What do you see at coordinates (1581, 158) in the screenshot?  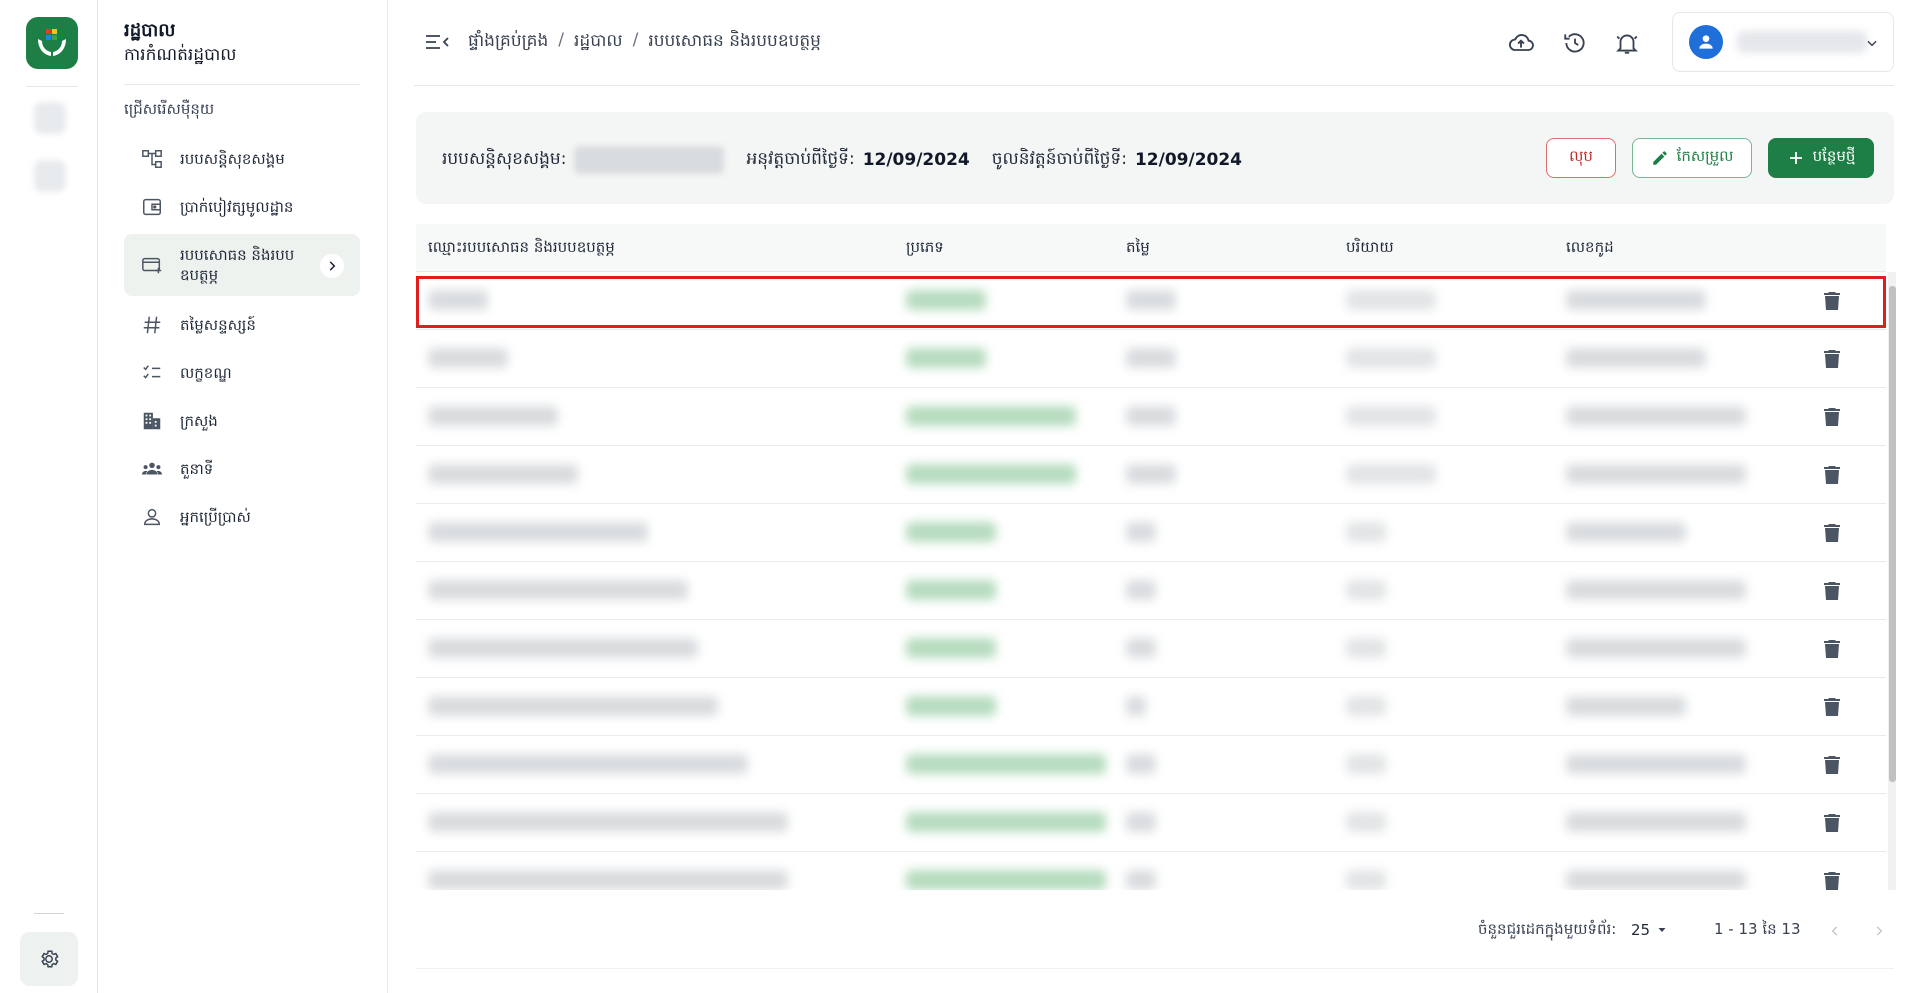 I see `delete-button: លុប` at bounding box center [1581, 158].